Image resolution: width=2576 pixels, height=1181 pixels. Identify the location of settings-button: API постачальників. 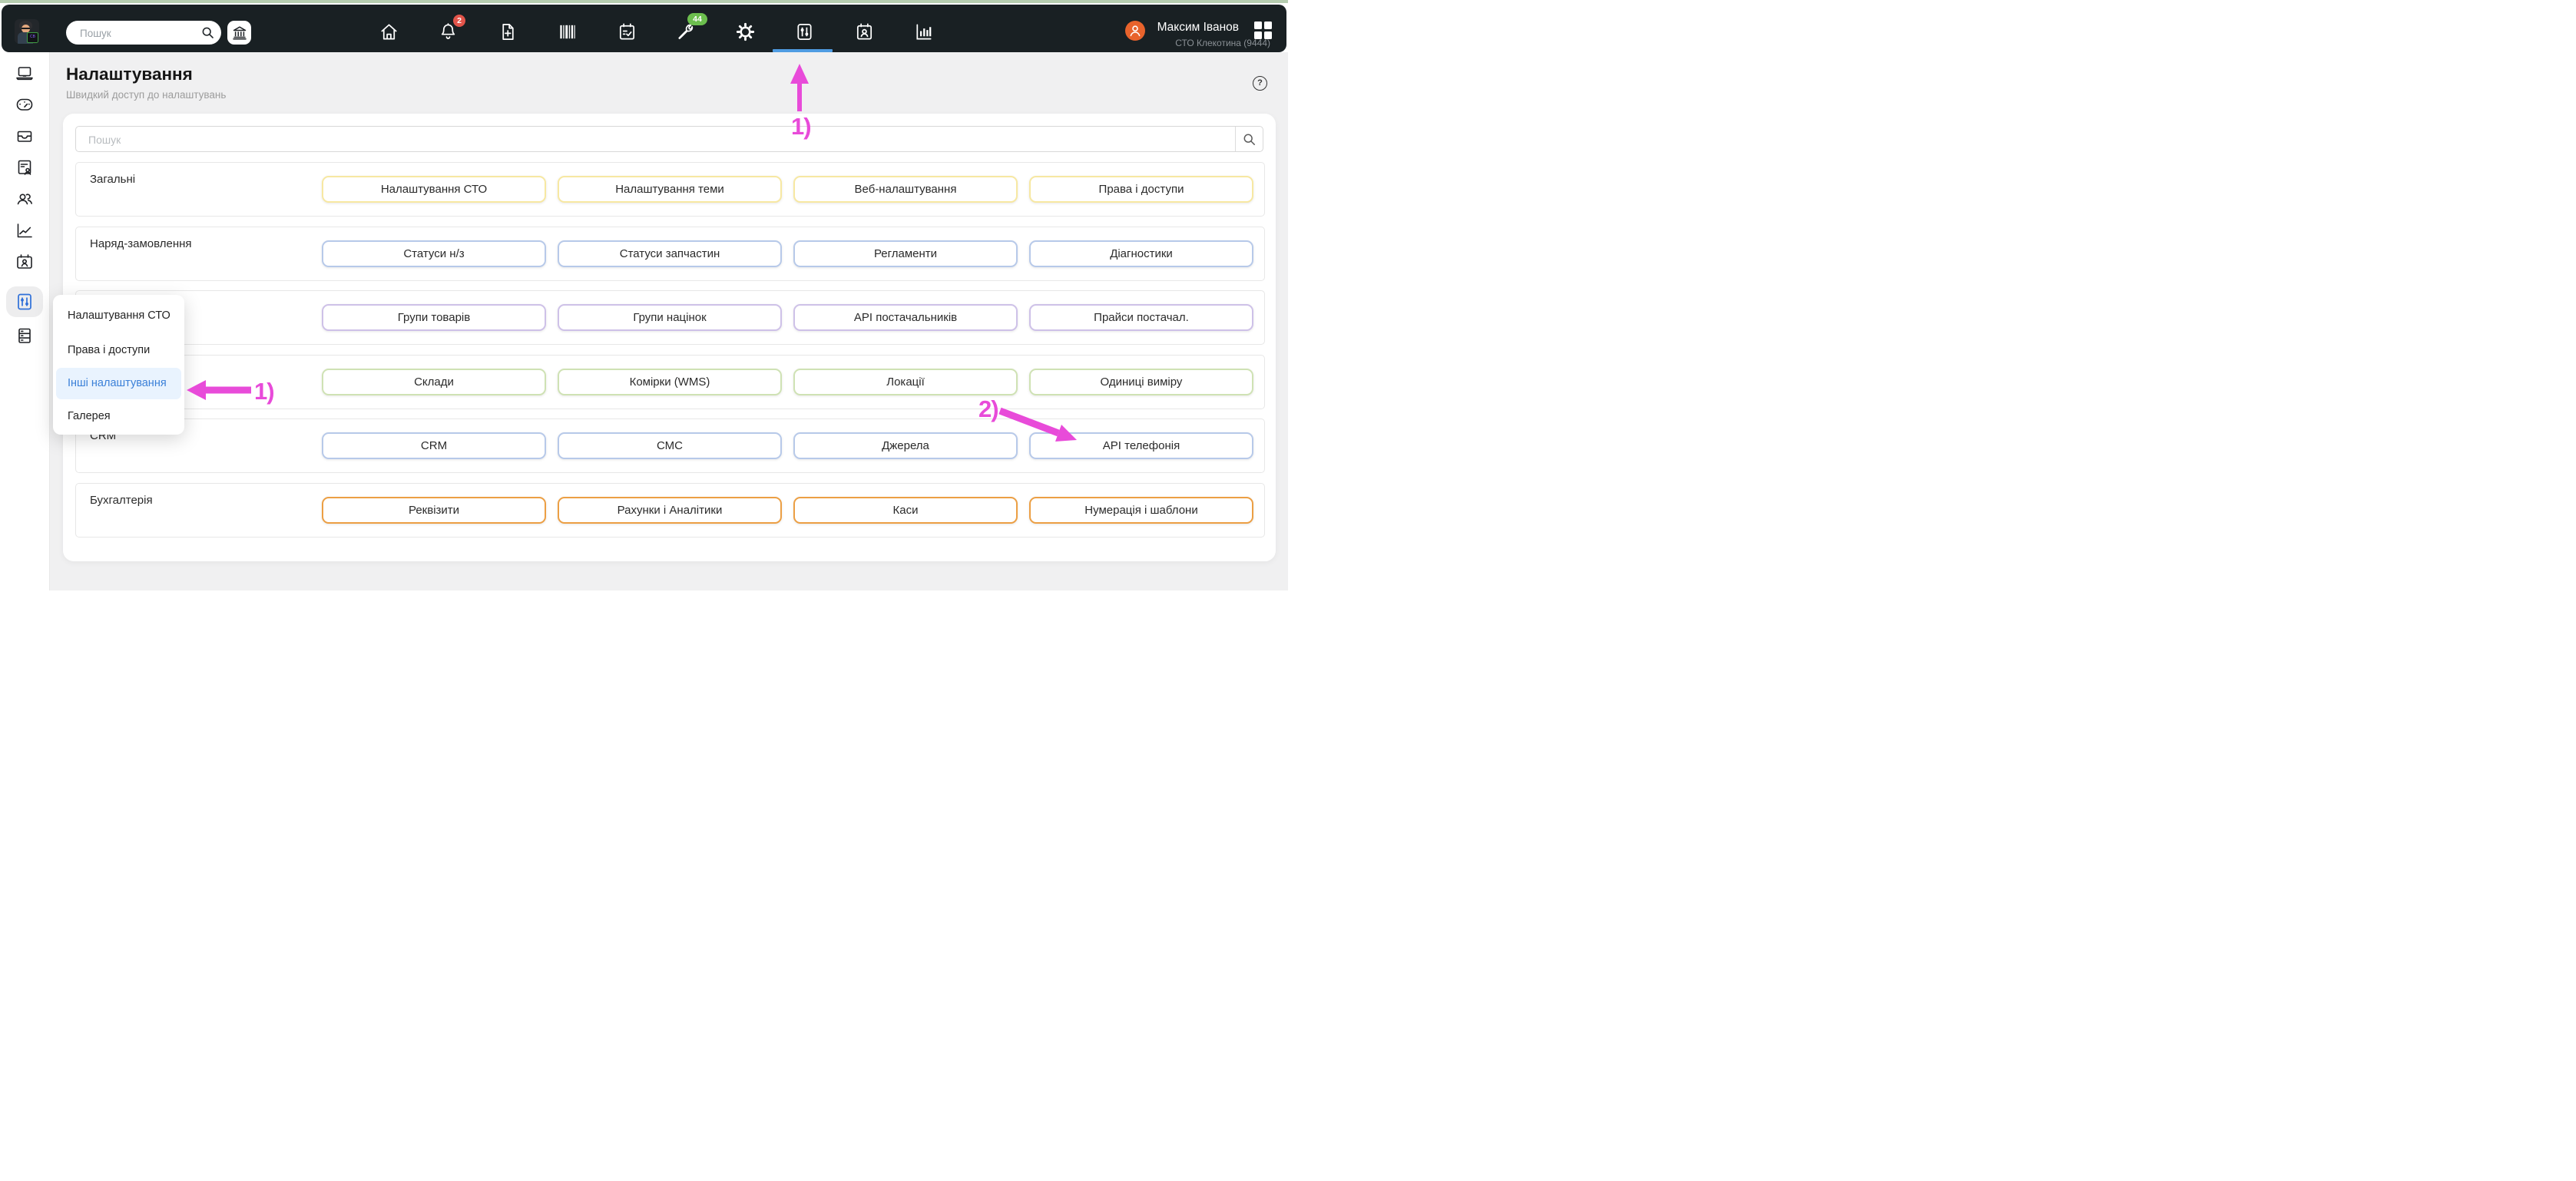
(905, 317).